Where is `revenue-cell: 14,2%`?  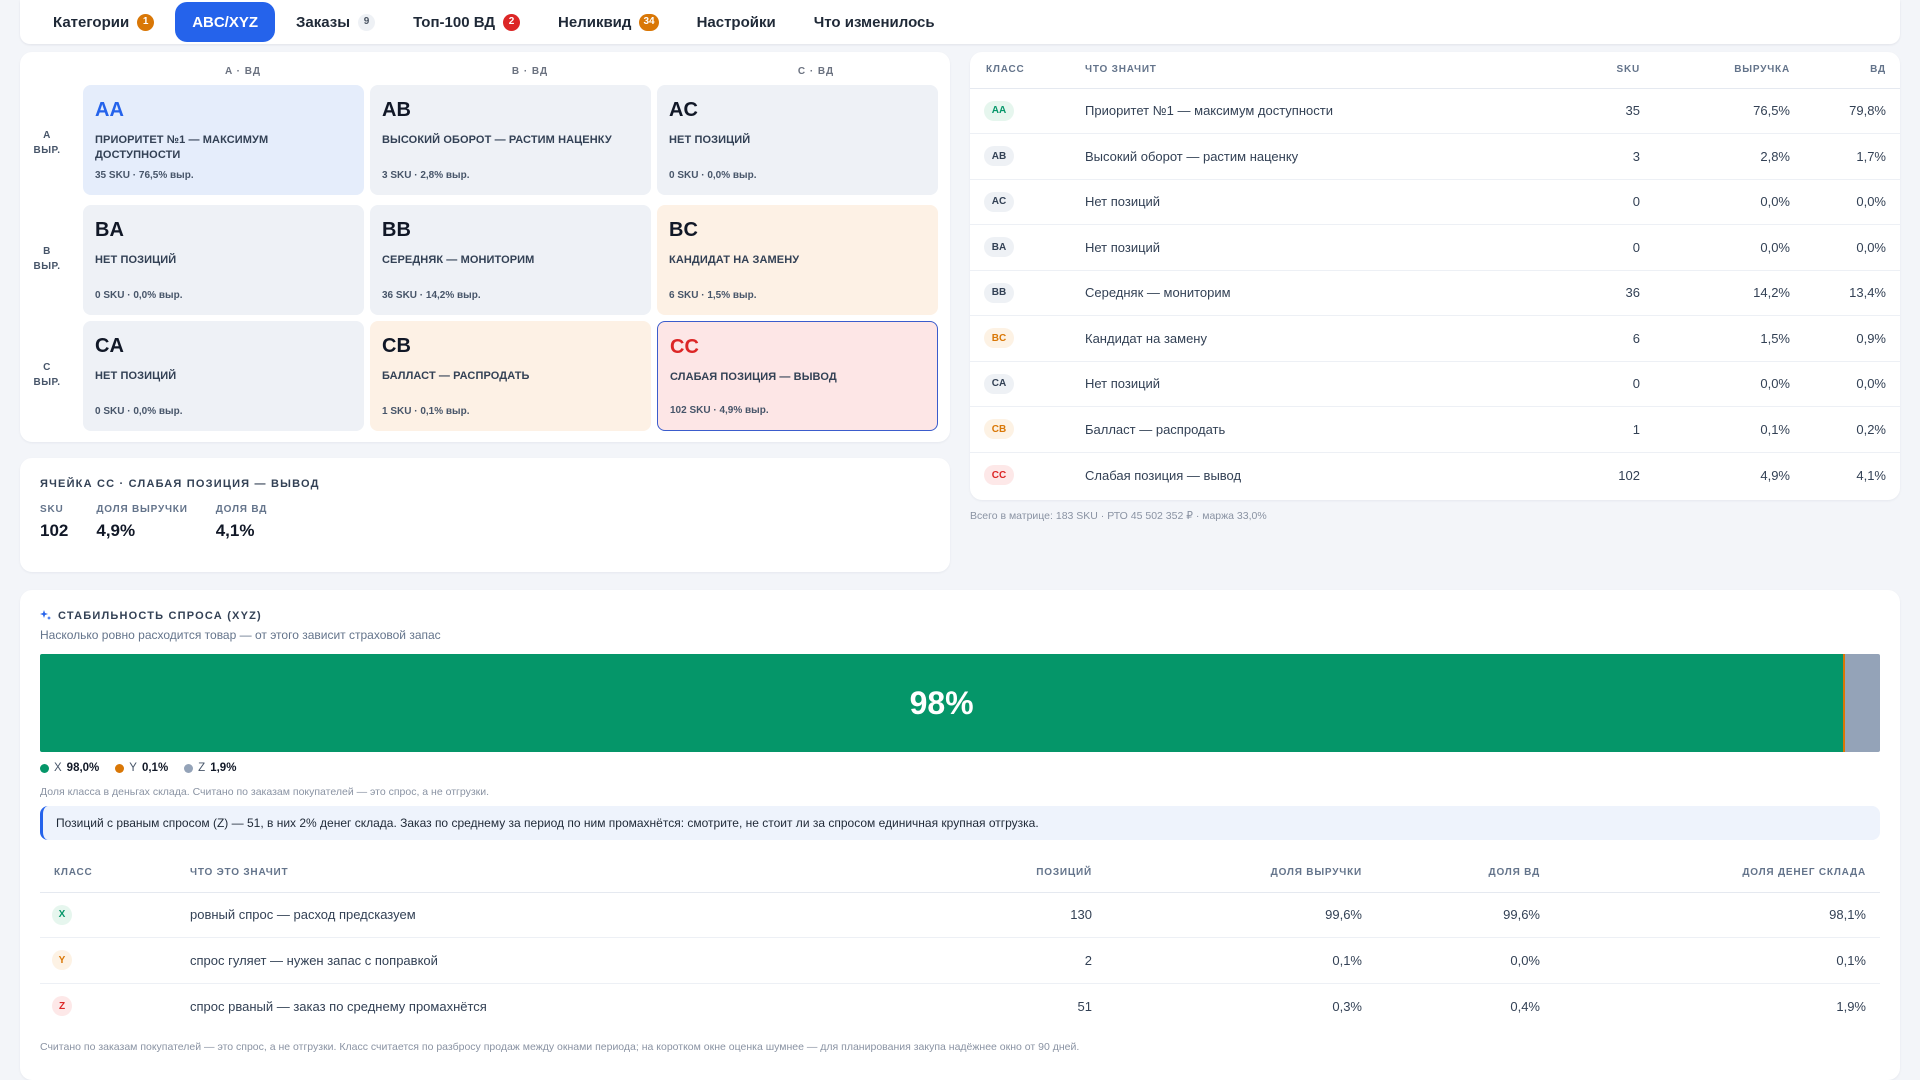
revenue-cell: 14,2% is located at coordinates (1715, 293).